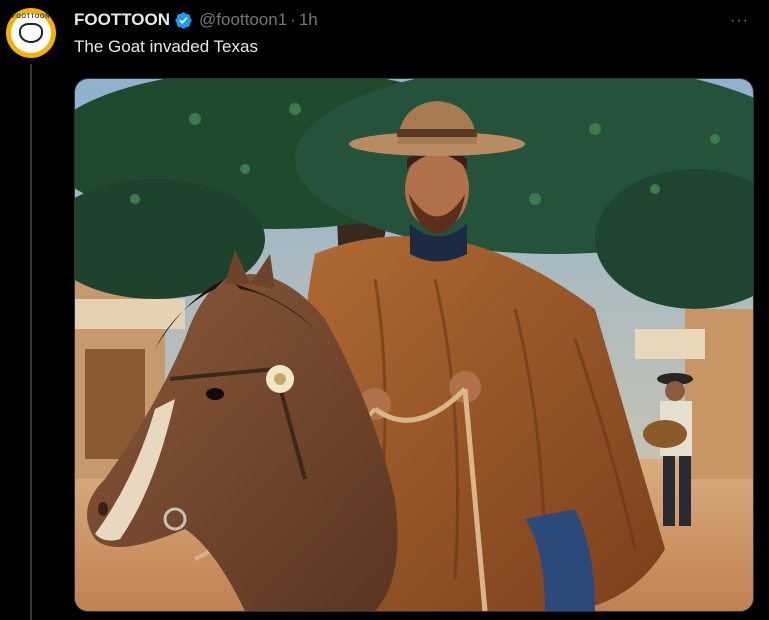 The width and height of the screenshot is (769, 620). I want to click on tweet-text: The Goat invaded Texas, so click(166, 46).